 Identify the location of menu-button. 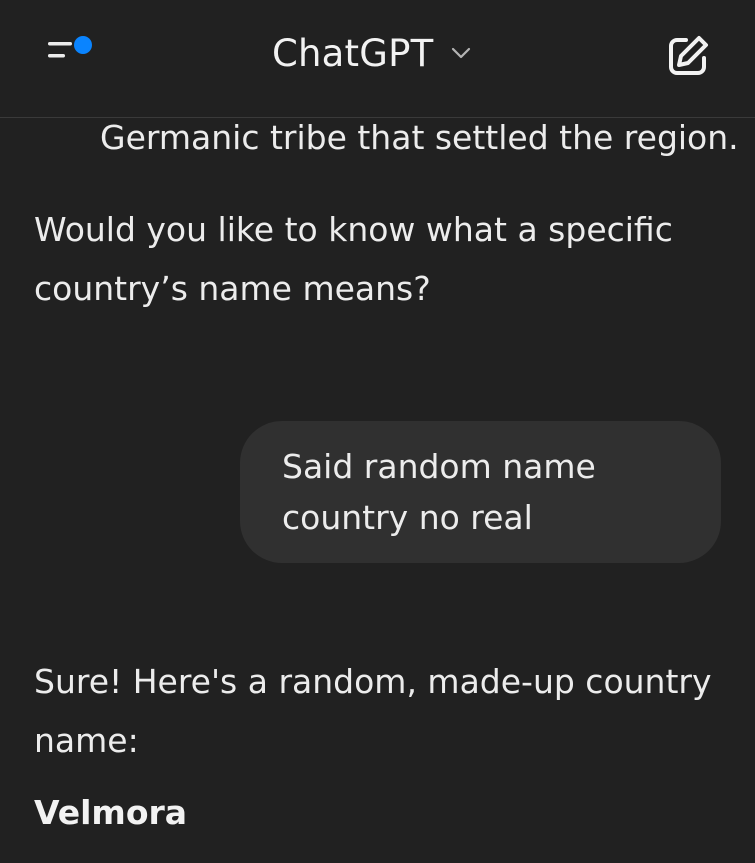
(70, 55).